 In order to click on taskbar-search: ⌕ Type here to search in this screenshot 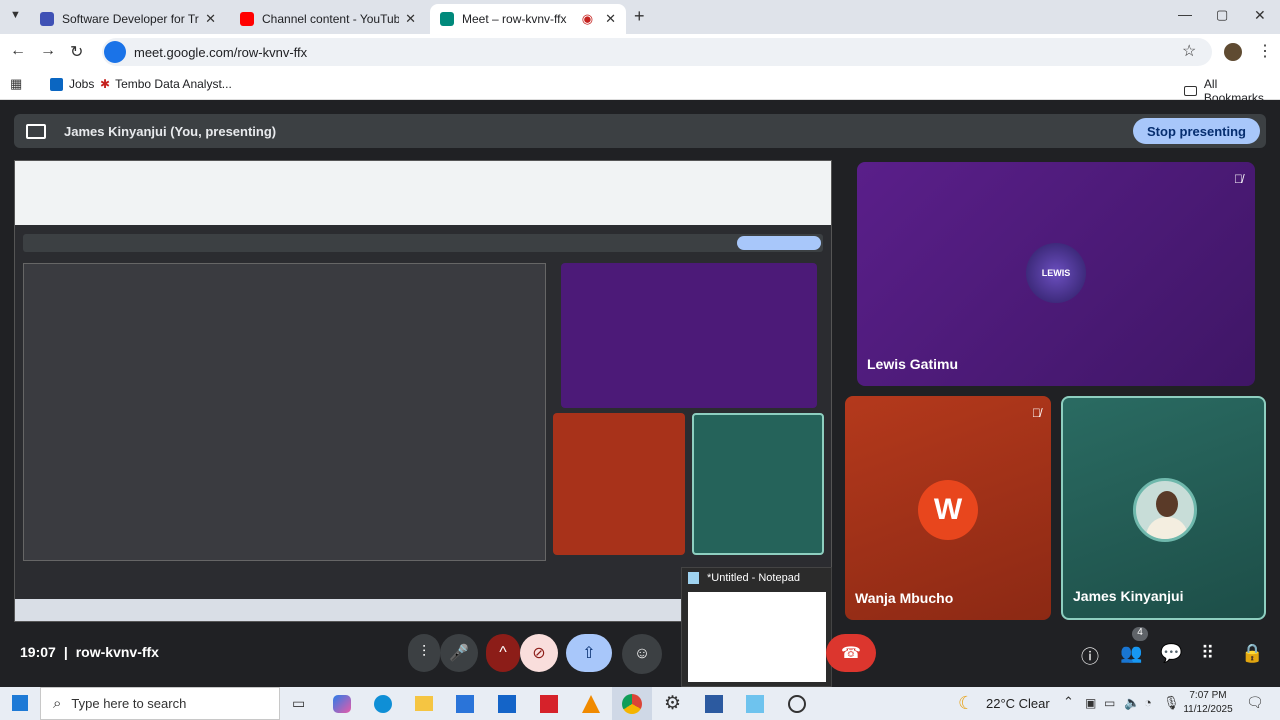, I will do `click(160, 703)`.